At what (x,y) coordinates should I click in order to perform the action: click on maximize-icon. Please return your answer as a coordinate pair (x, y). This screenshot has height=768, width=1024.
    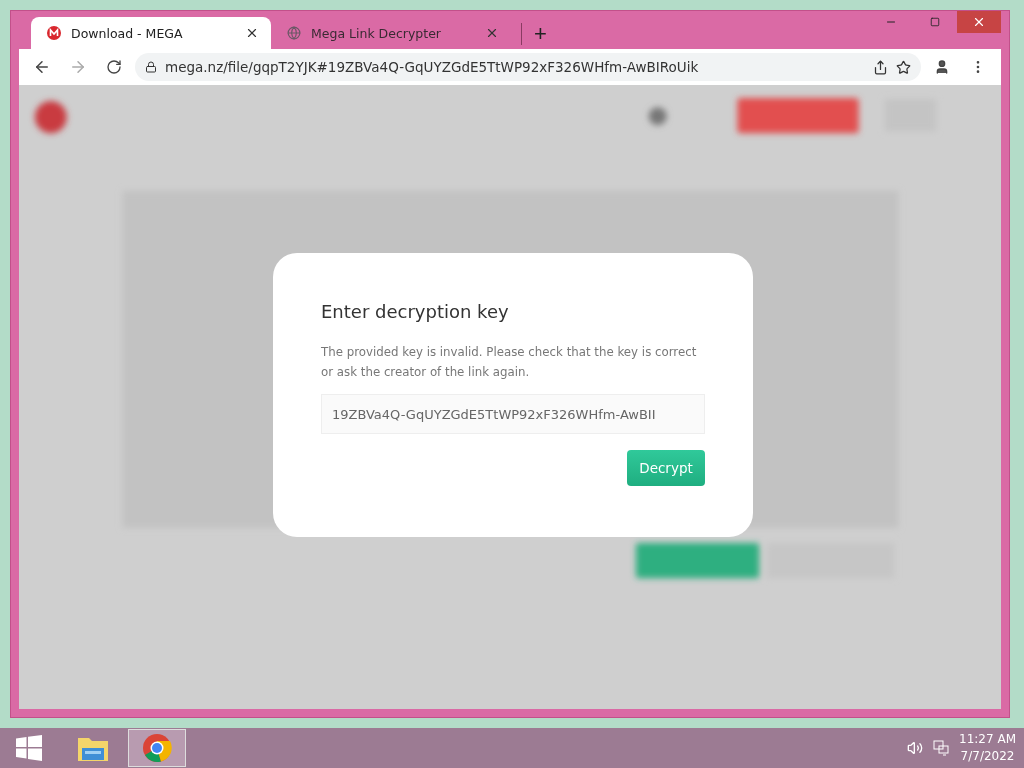
    Looking at the image, I should click on (935, 22).